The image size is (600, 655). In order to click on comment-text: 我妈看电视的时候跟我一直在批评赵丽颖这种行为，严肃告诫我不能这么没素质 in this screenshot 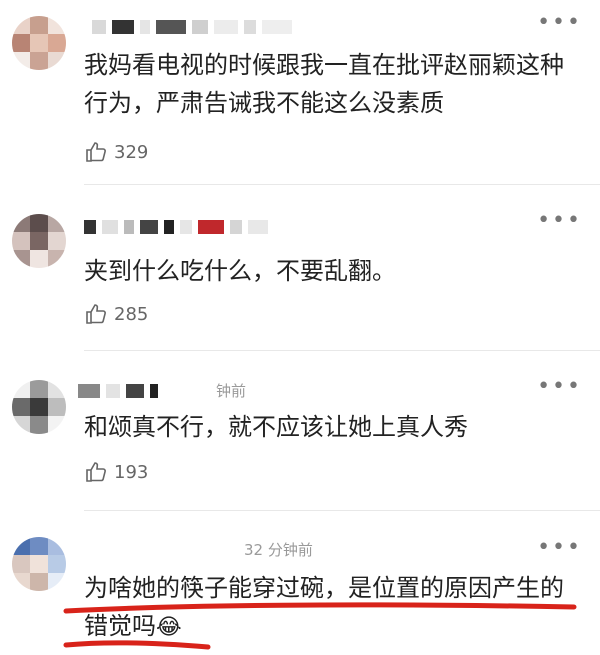, I will do `click(324, 84)`.